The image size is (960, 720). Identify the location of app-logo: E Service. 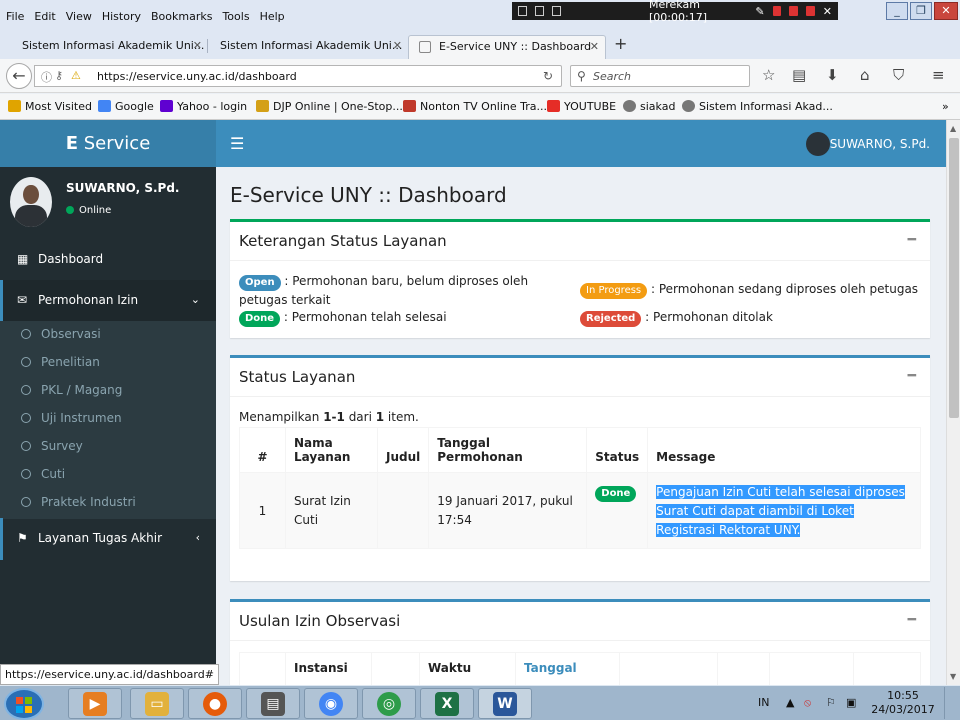
(108, 143).